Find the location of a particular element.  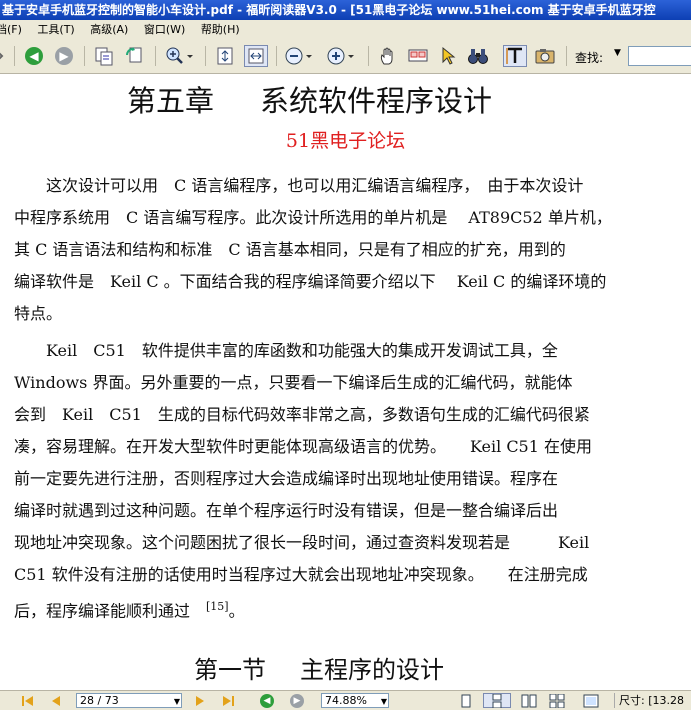

history-forward-icon: ▶ is located at coordinates (297, 700).